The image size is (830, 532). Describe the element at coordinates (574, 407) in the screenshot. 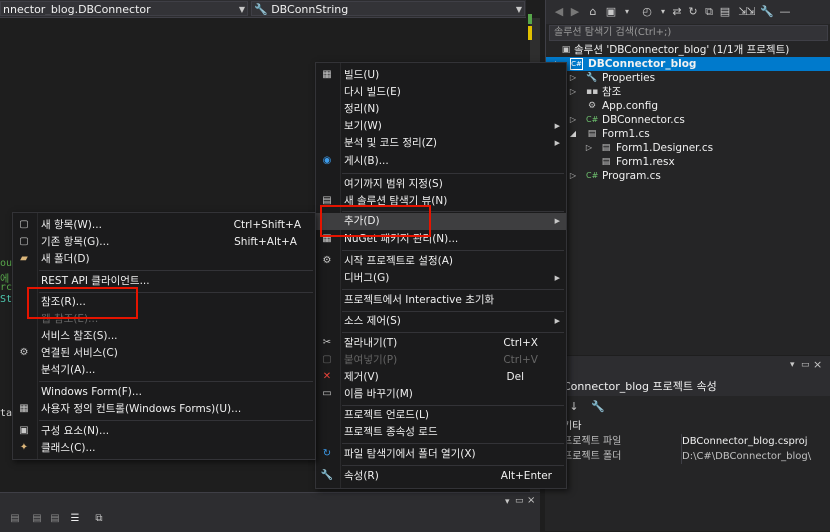

I see `alphabetical-icon: ↓` at that location.